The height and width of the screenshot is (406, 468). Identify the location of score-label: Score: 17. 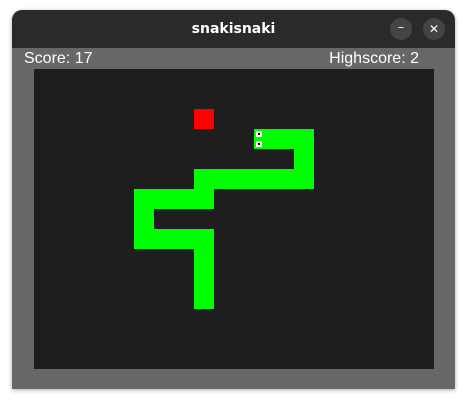
(58, 58).